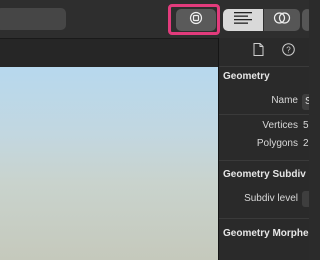 This screenshot has width=320, height=260. I want to click on tabs-divider, so click(264, 66).